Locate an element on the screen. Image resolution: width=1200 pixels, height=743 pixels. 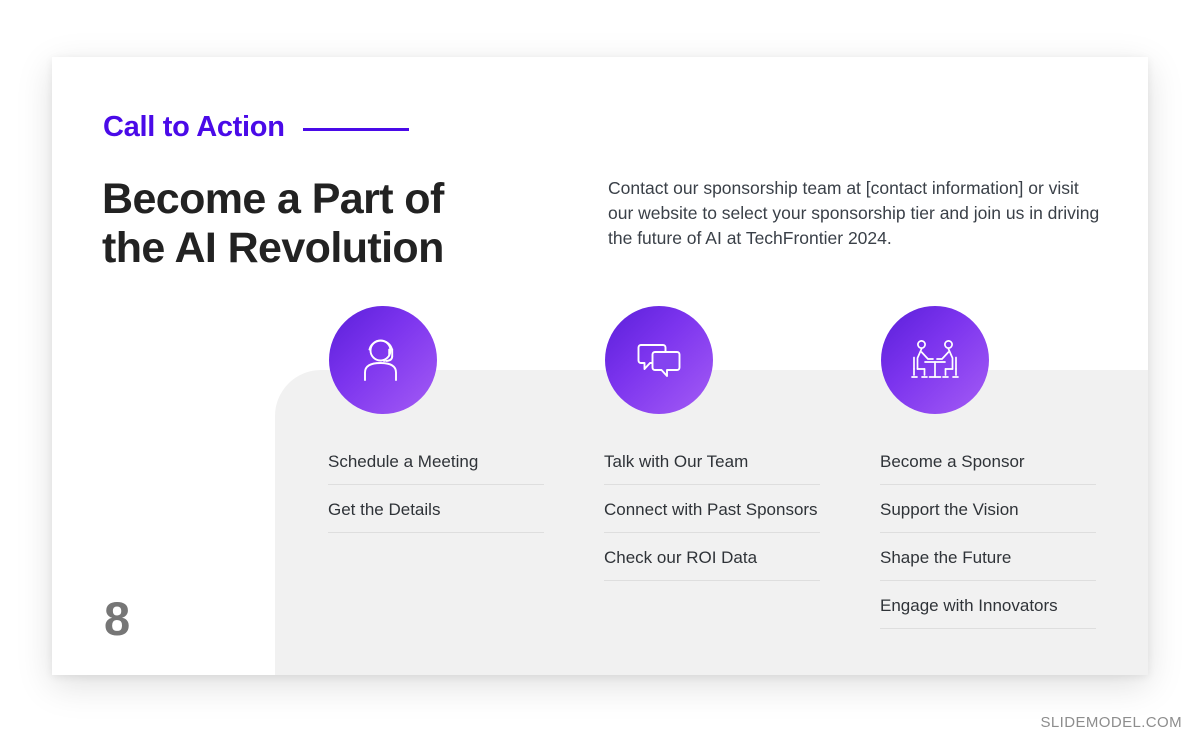
list-item: Connect with Past Sponsors is located at coordinates (712, 516).